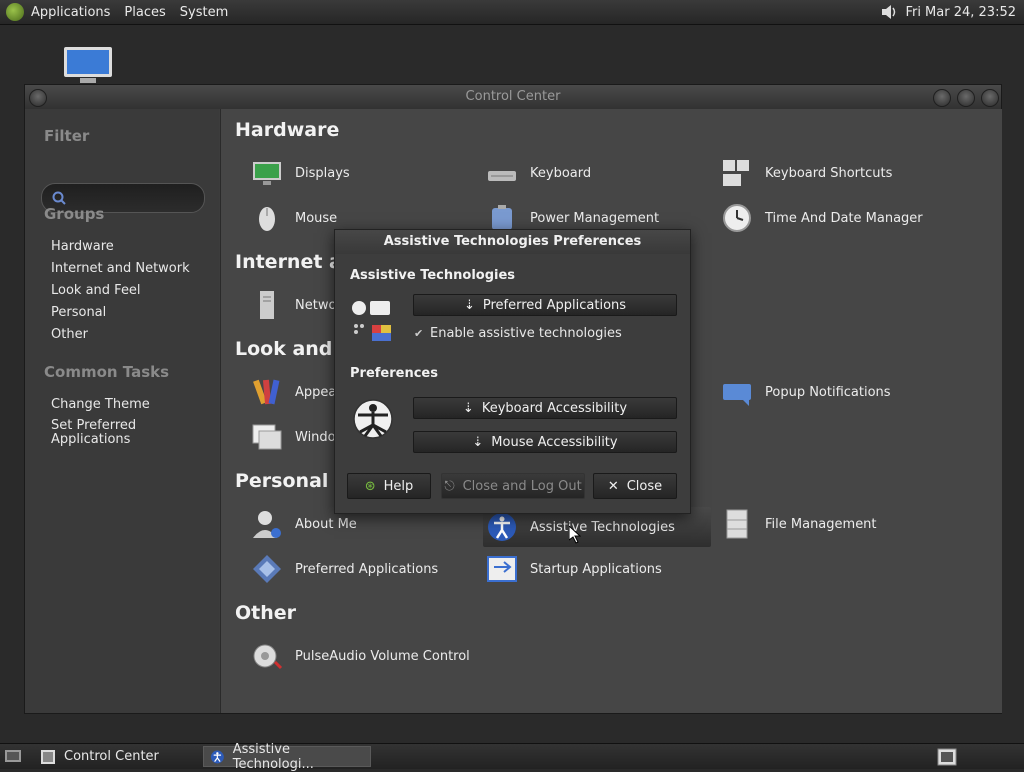 This screenshot has width=1024, height=772. Describe the element at coordinates (595, 218) in the screenshot. I see `item-label: Power Management` at that location.